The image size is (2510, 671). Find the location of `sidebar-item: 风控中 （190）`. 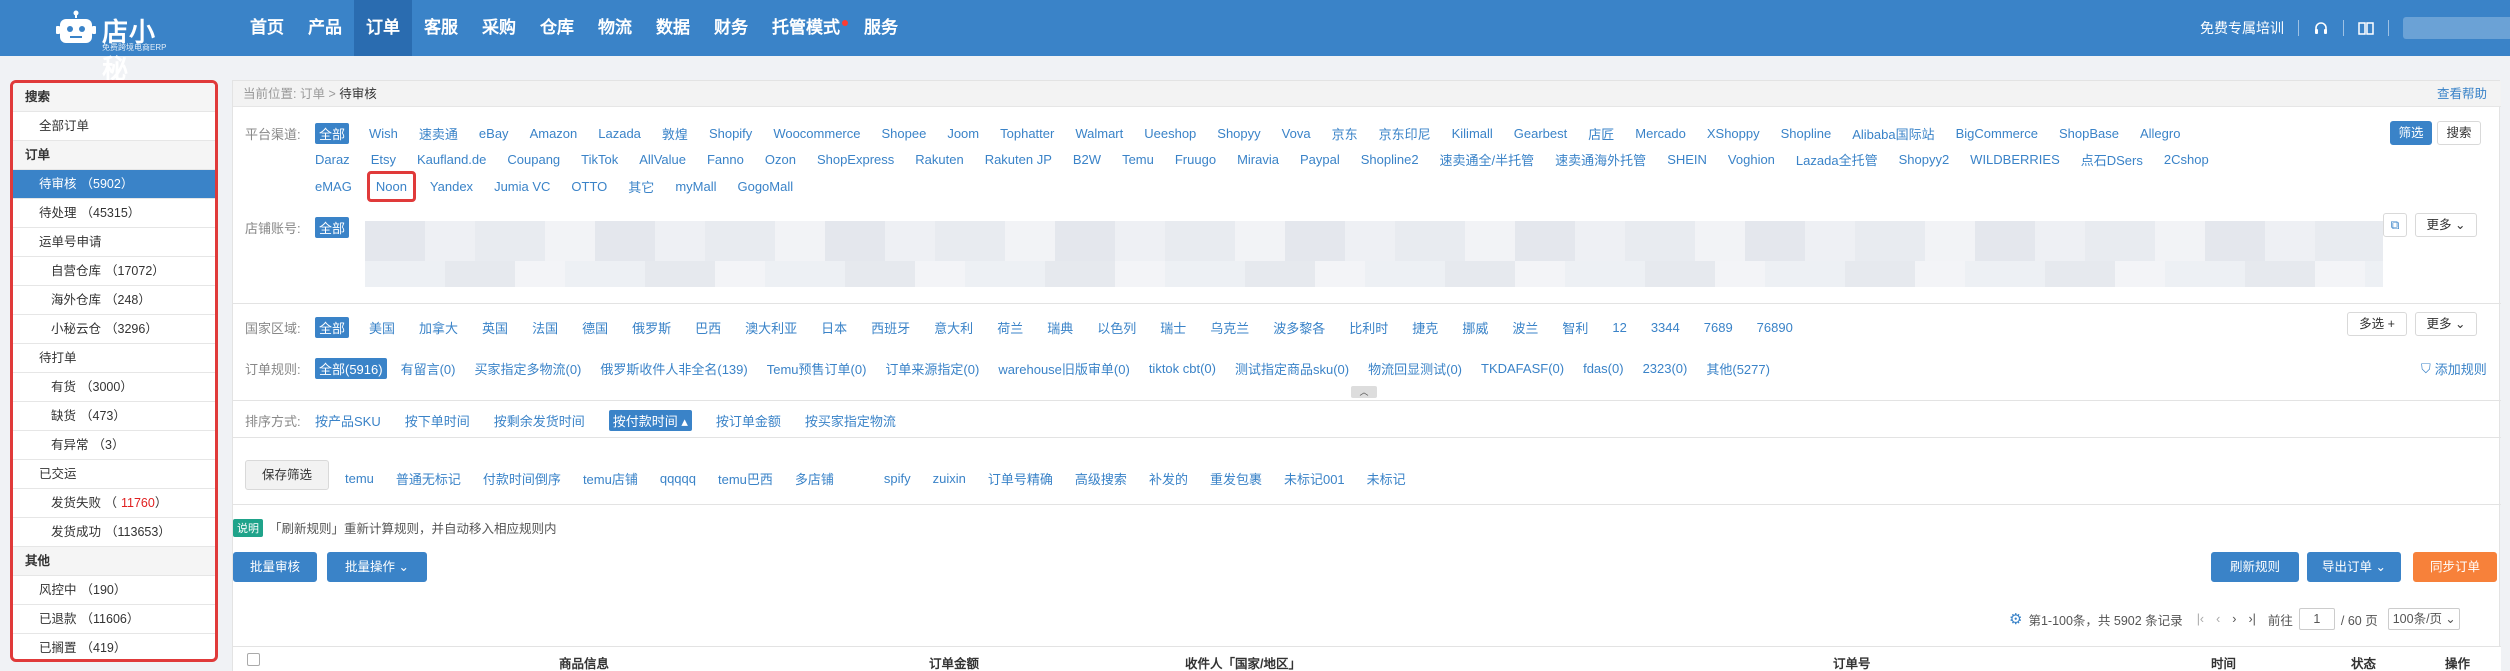

sidebar-item: 风控中 （190） is located at coordinates (114, 590).